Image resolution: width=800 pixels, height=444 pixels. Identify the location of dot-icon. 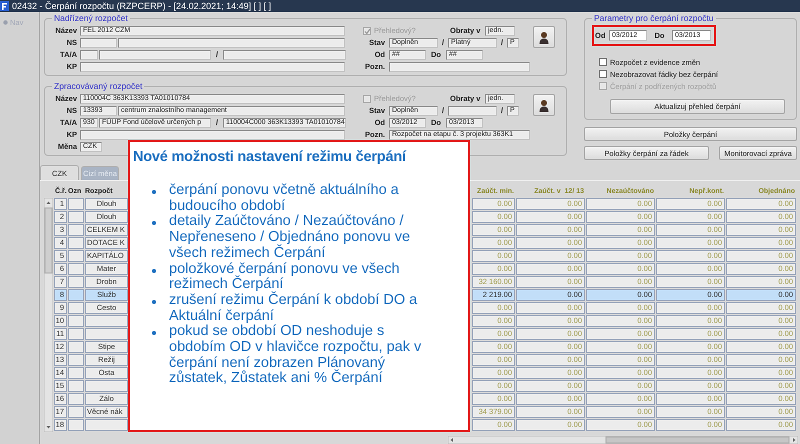
(5, 22).